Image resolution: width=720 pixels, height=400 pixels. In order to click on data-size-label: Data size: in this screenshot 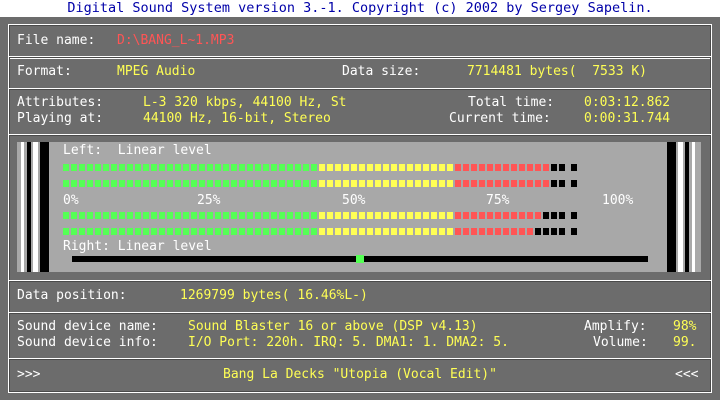, I will do `click(381, 71)`.